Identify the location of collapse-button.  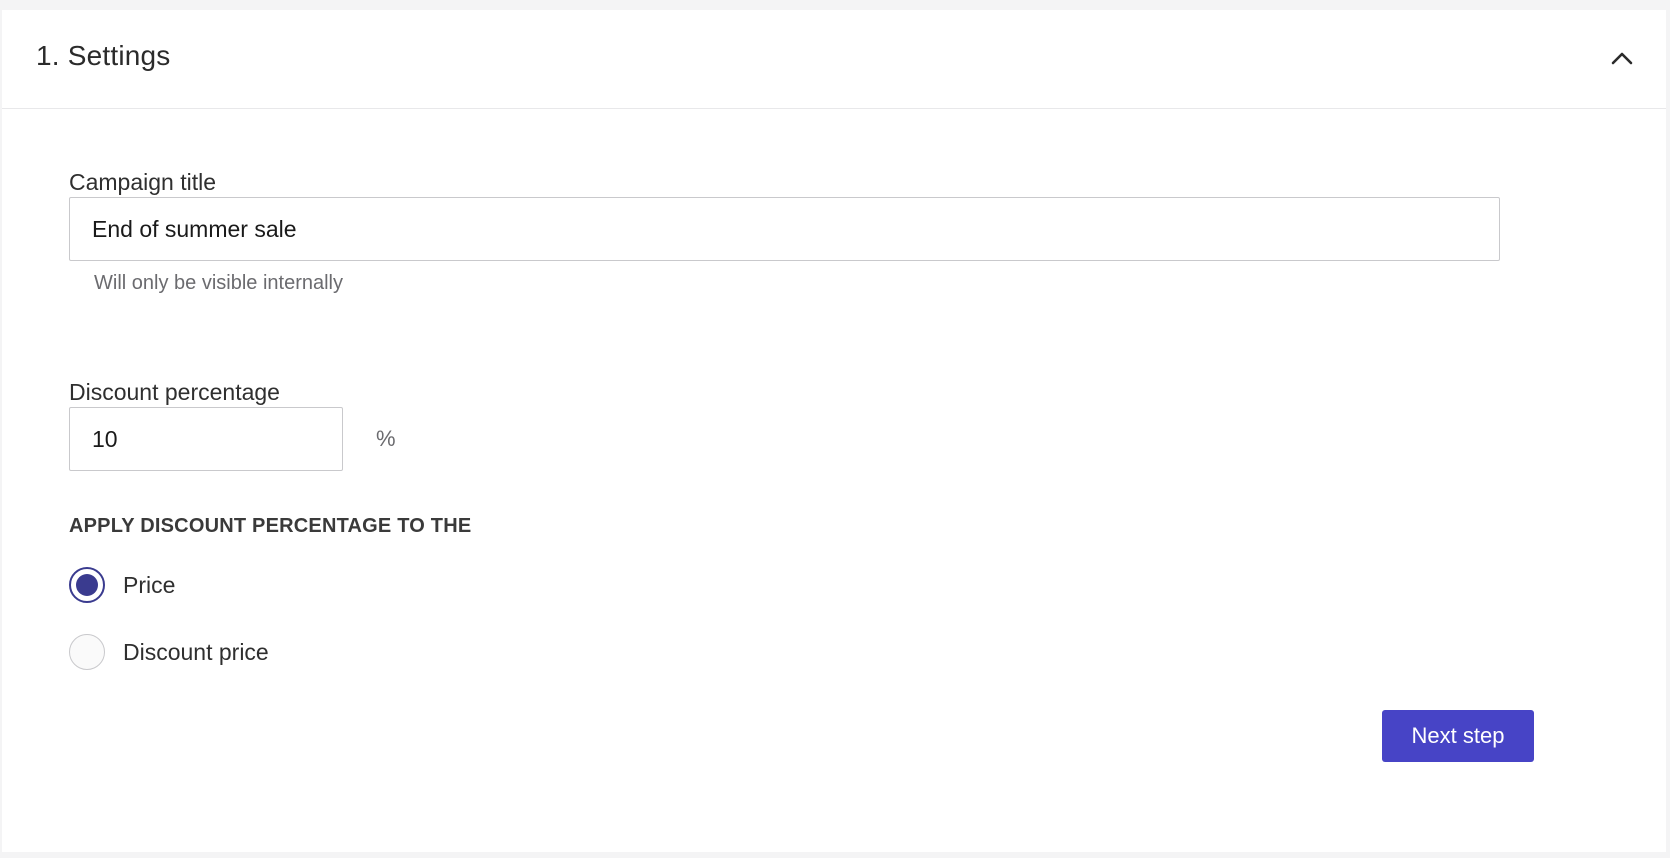
(1622, 58).